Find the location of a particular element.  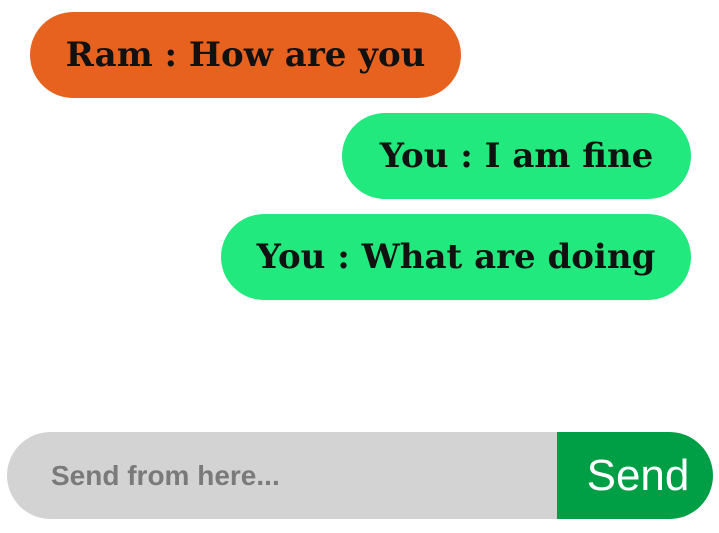

message-bubble-incoming: Ram : How are you is located at coordinates (245, 55).